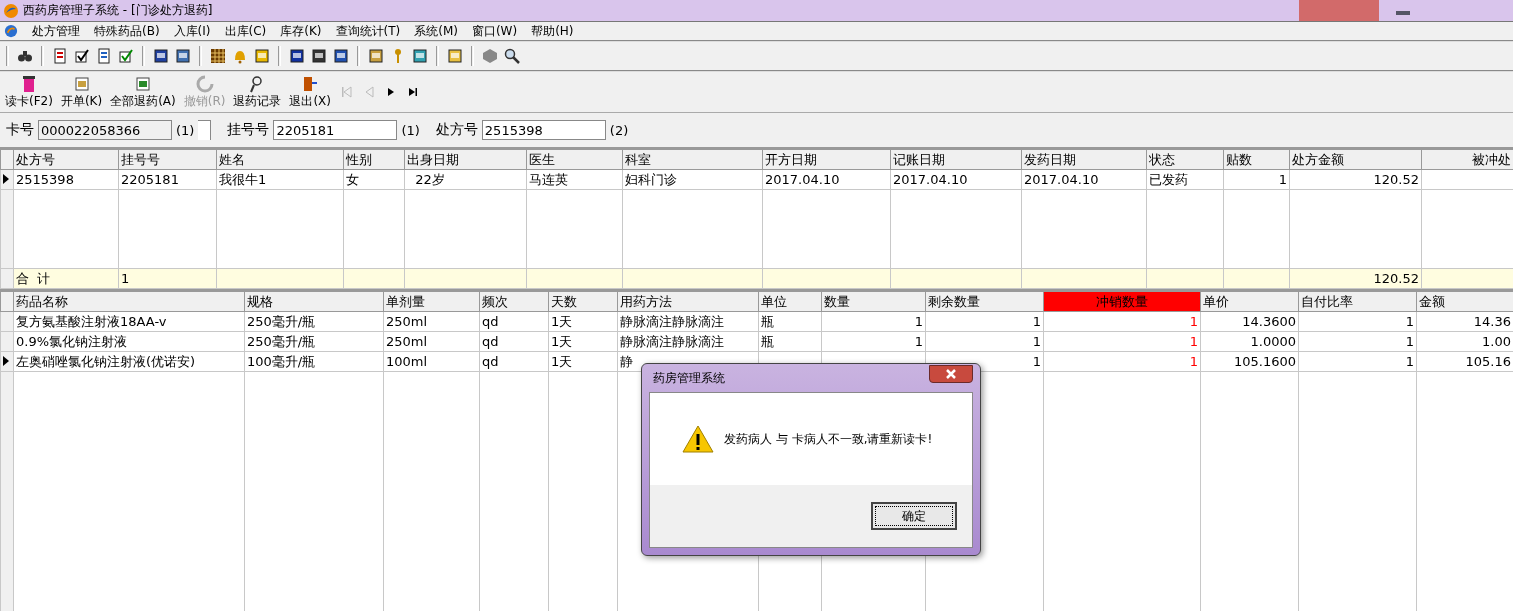  Describe the element at coordinates (281, 321) in the screenshot. I see `table-cell: 250毫升/瓶` at that location.